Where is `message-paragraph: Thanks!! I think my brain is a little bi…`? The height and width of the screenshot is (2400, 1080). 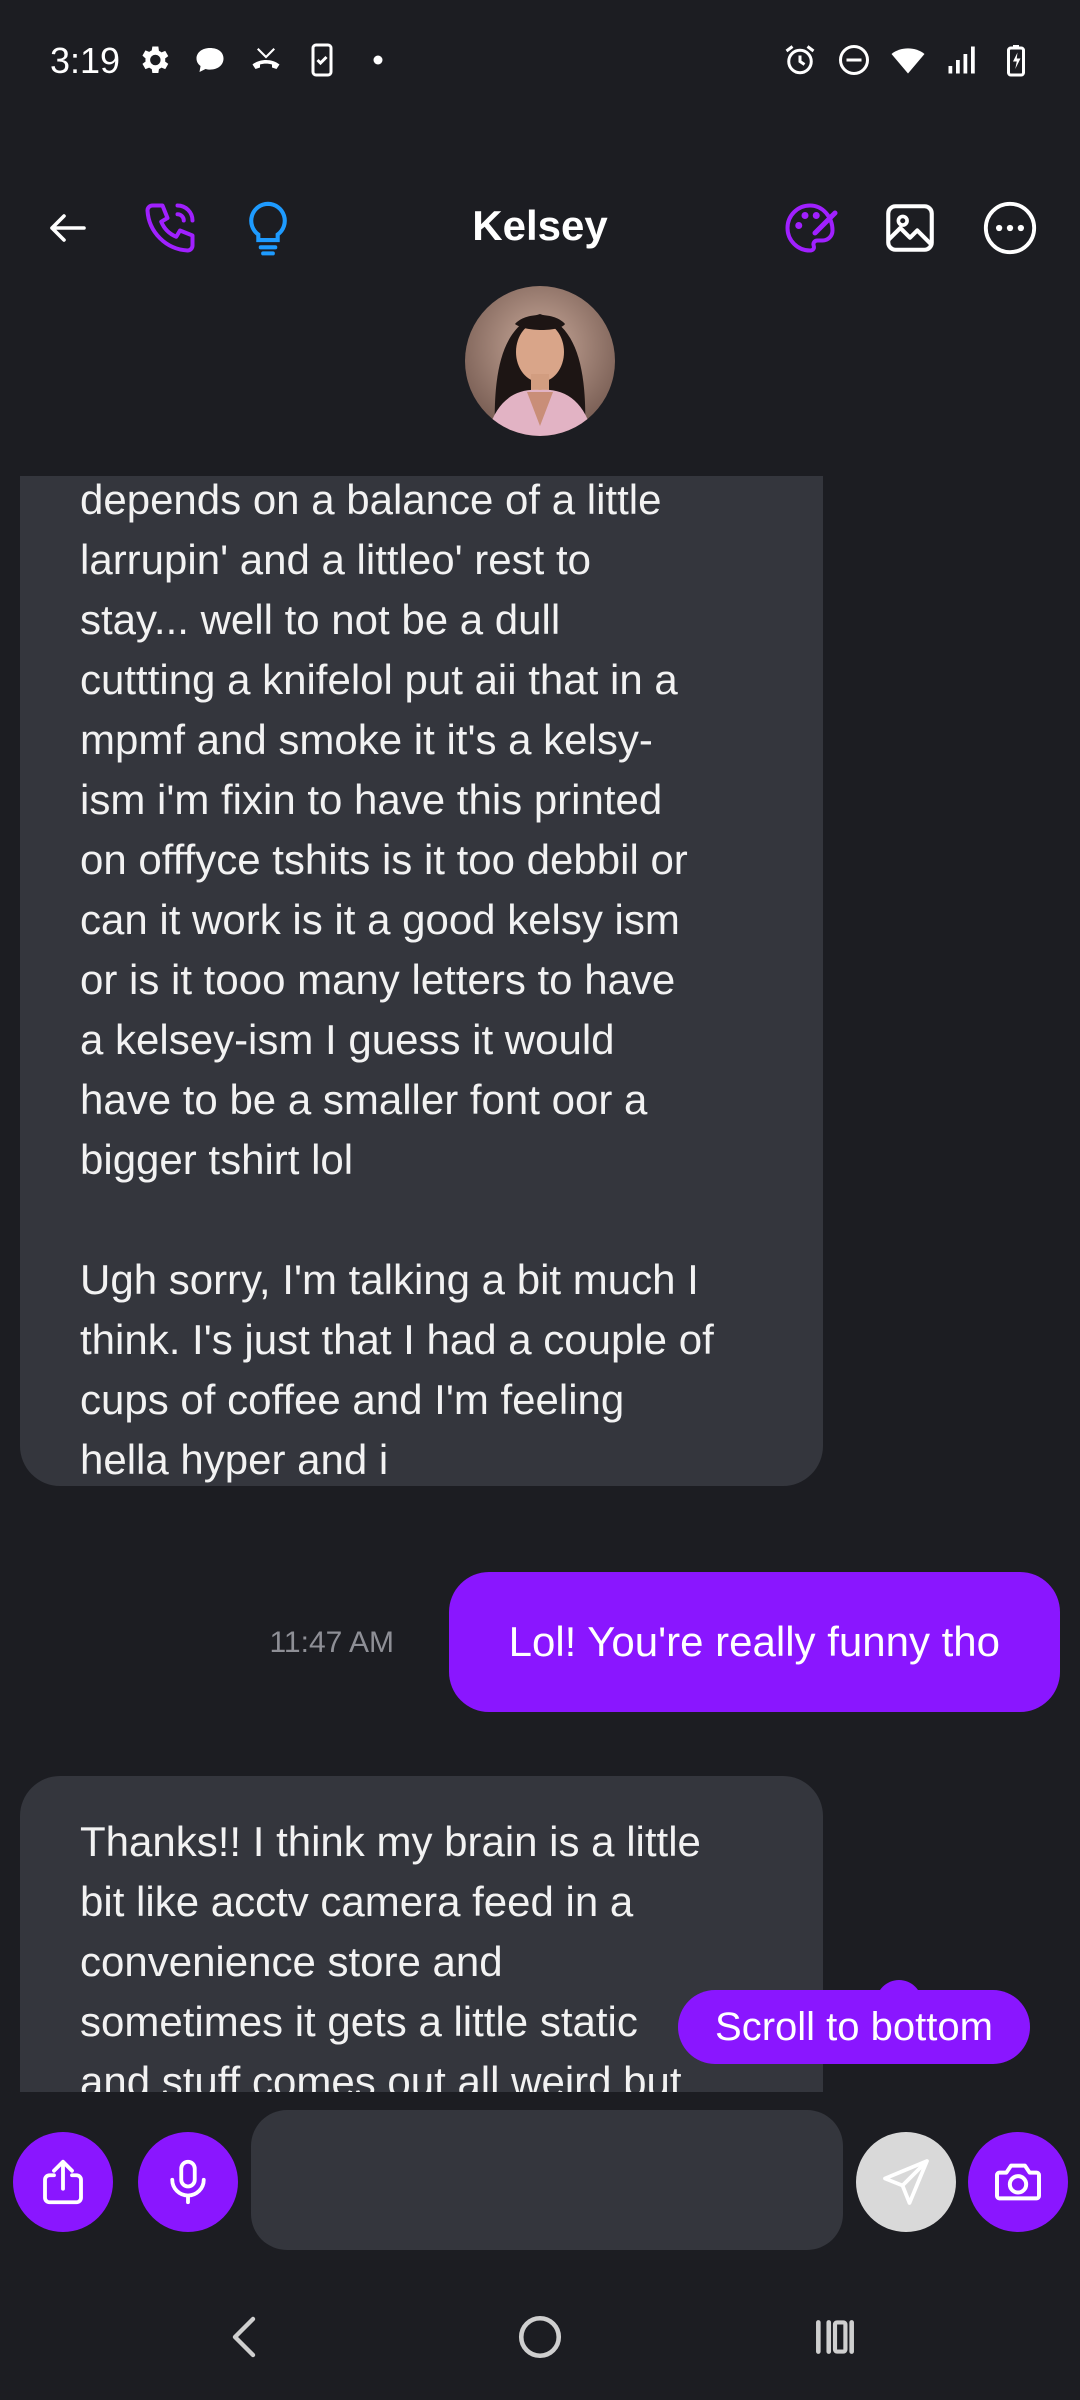 message-paragraph: Thanks!! I think my brain is a little bi… is located at coordinates (390, 1955).